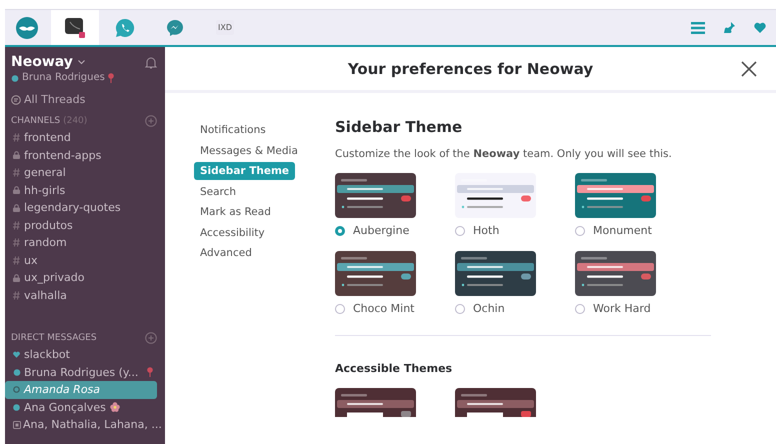 This screenshot has height=444, width=776. I want to click on theme-radio: Choco Mint, so click(374, 308).